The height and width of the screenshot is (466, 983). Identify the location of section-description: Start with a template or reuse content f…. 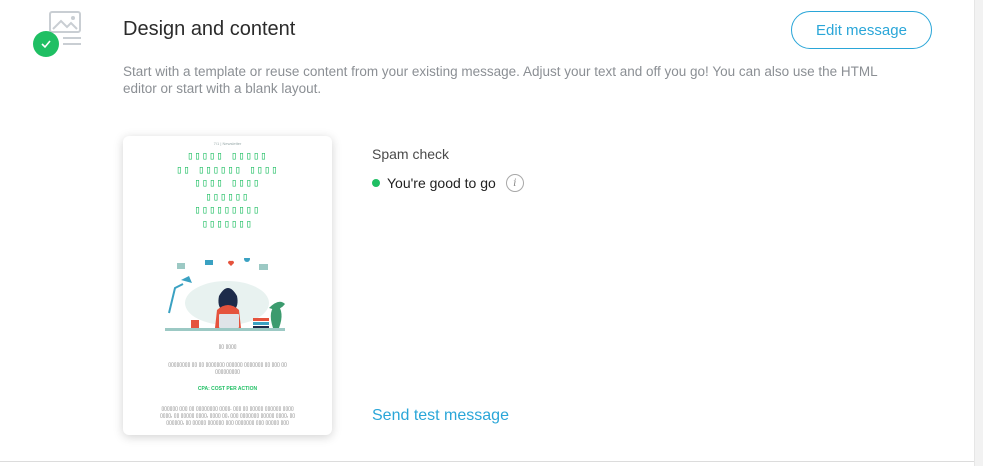
(500, 80).